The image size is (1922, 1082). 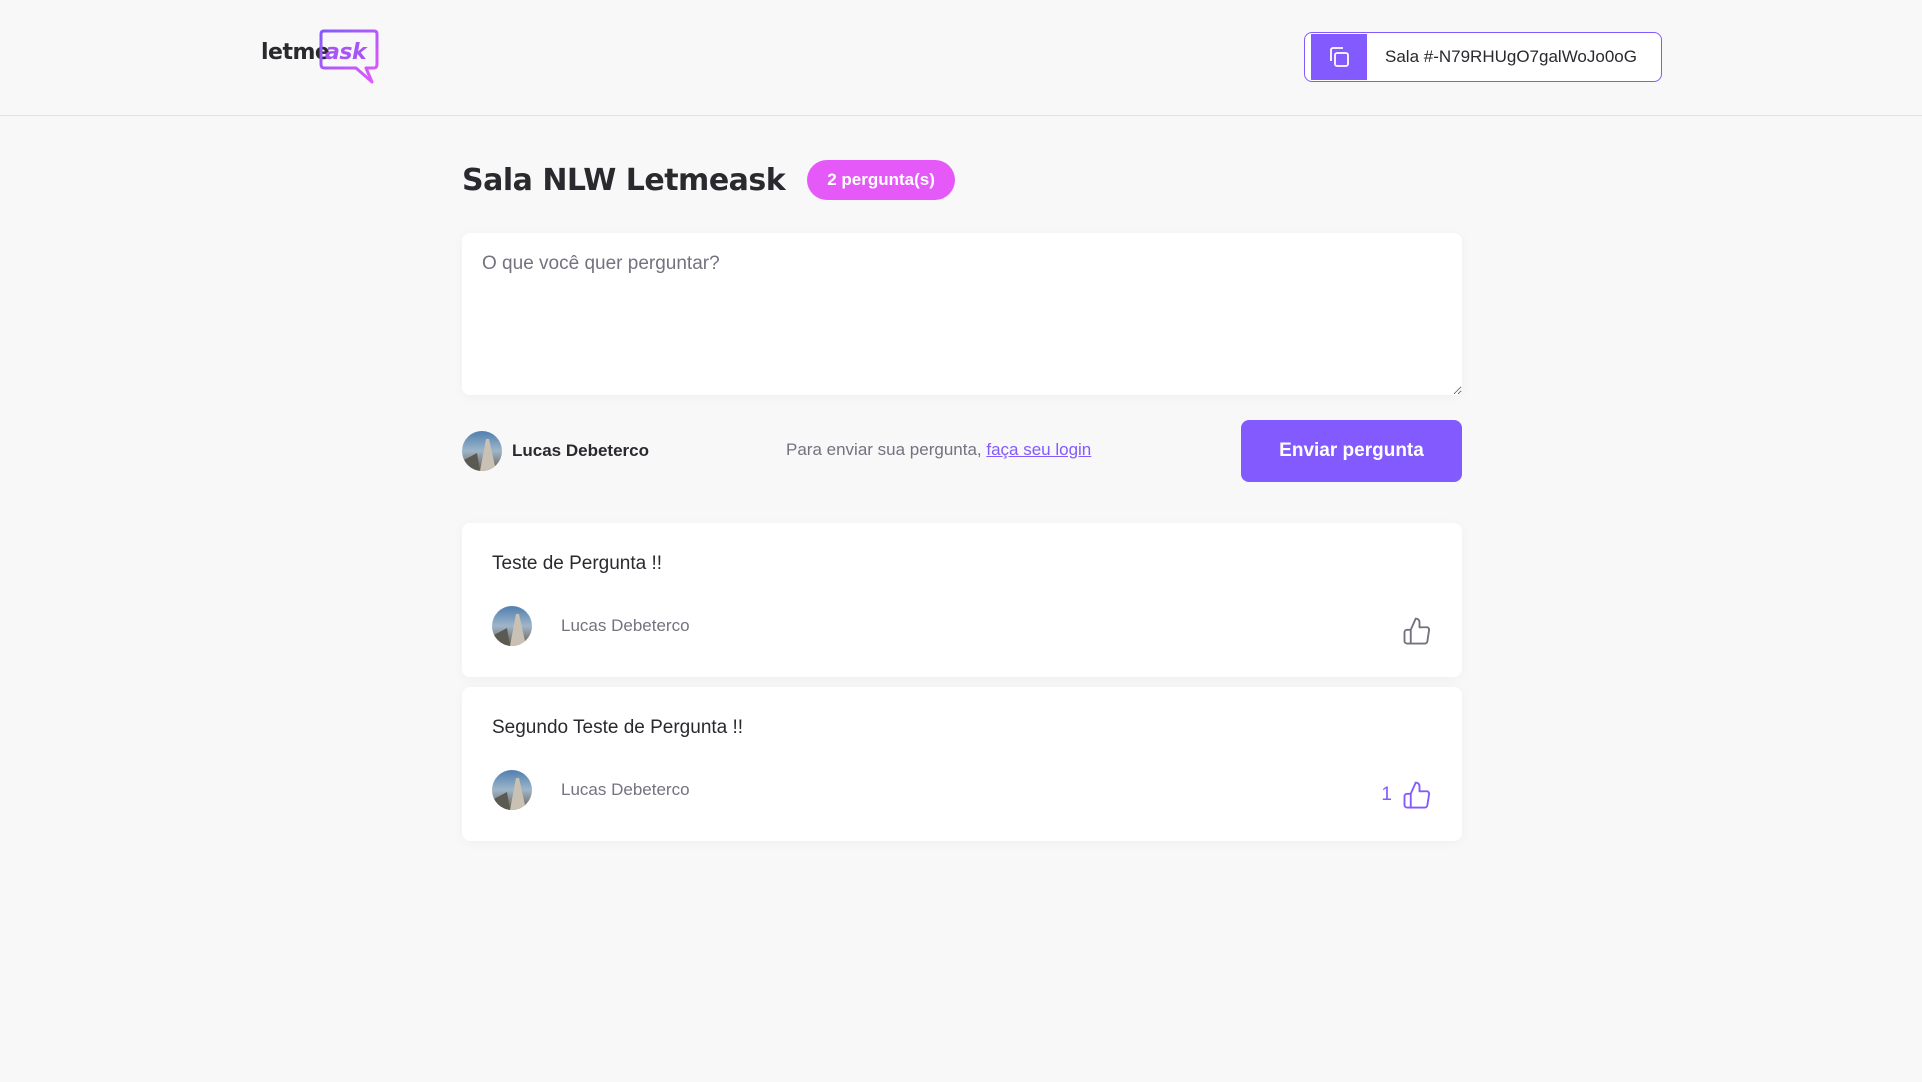 I want to click on room-title-row: Sala NLW Letmeask 2 pergunta(s), so click(x=708, y=180).